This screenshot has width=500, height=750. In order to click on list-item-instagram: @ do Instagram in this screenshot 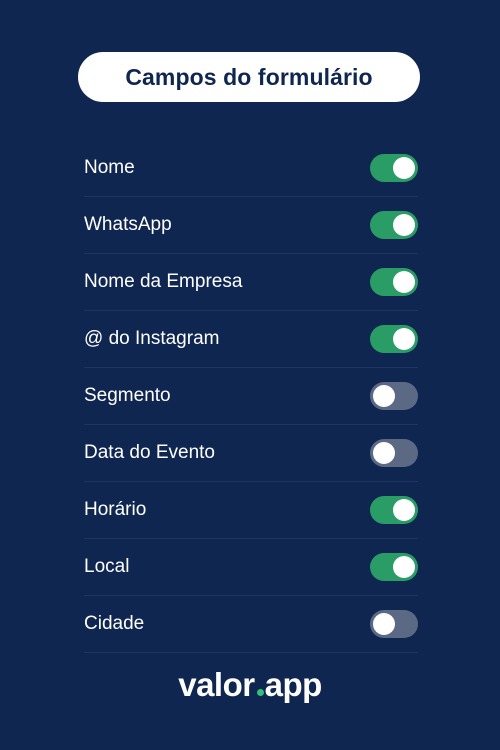, I will do `click(251, 339)`.